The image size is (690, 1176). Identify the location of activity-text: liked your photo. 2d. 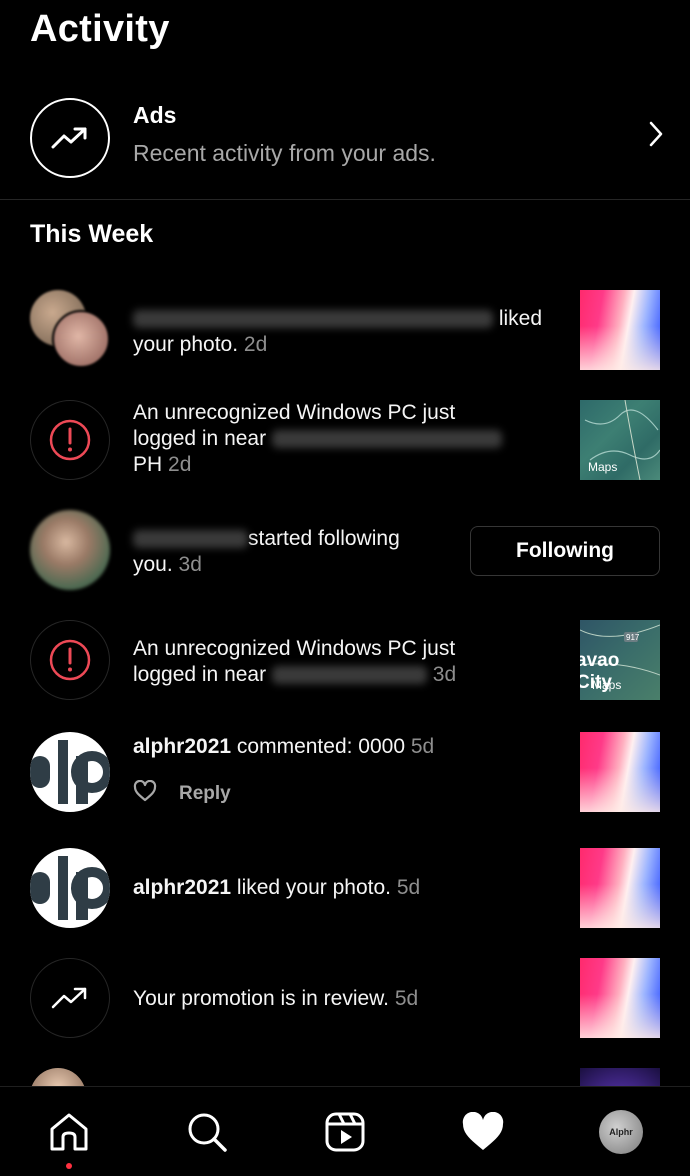
(343, 332).